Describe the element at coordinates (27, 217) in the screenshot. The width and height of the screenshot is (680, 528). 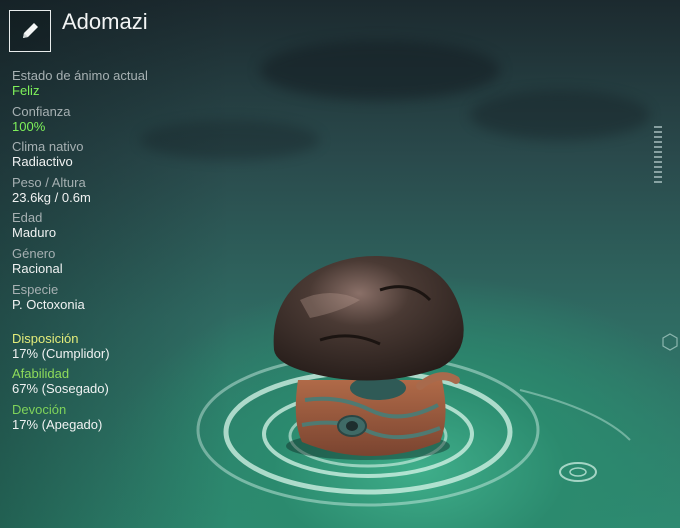
I see `stat-label: Edad` at that location.